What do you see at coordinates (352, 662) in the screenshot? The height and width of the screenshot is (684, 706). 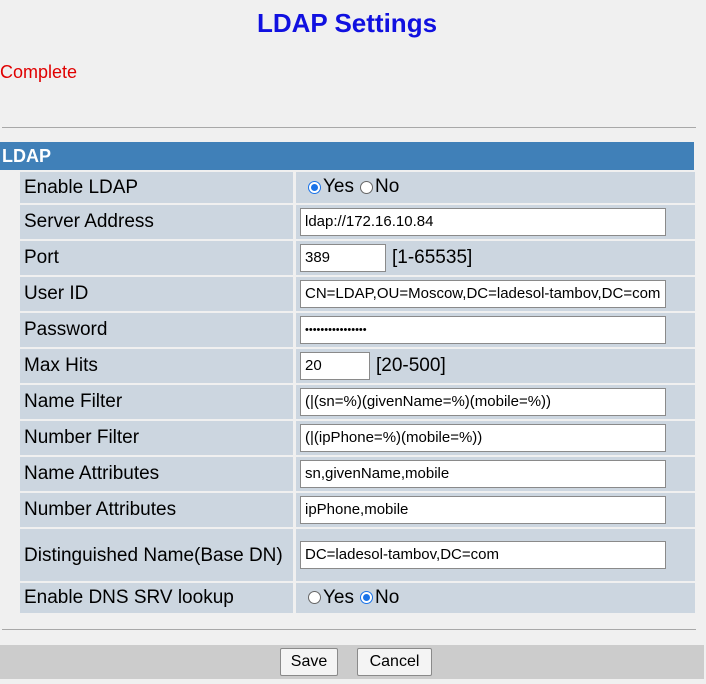 I see `action-bar: Save Cancel` at bounding box center [352, 662].